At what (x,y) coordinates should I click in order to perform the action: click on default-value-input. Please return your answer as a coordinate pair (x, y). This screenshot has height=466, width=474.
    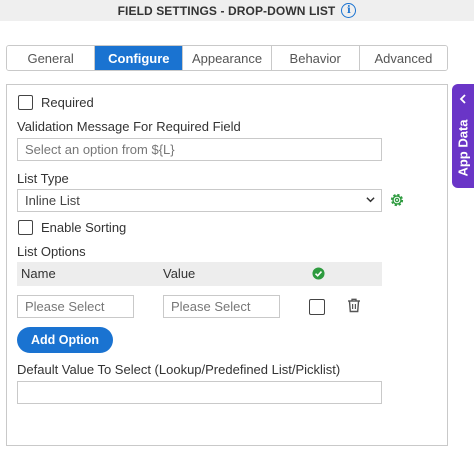
    Looking at the image, I should click on (199, 392).